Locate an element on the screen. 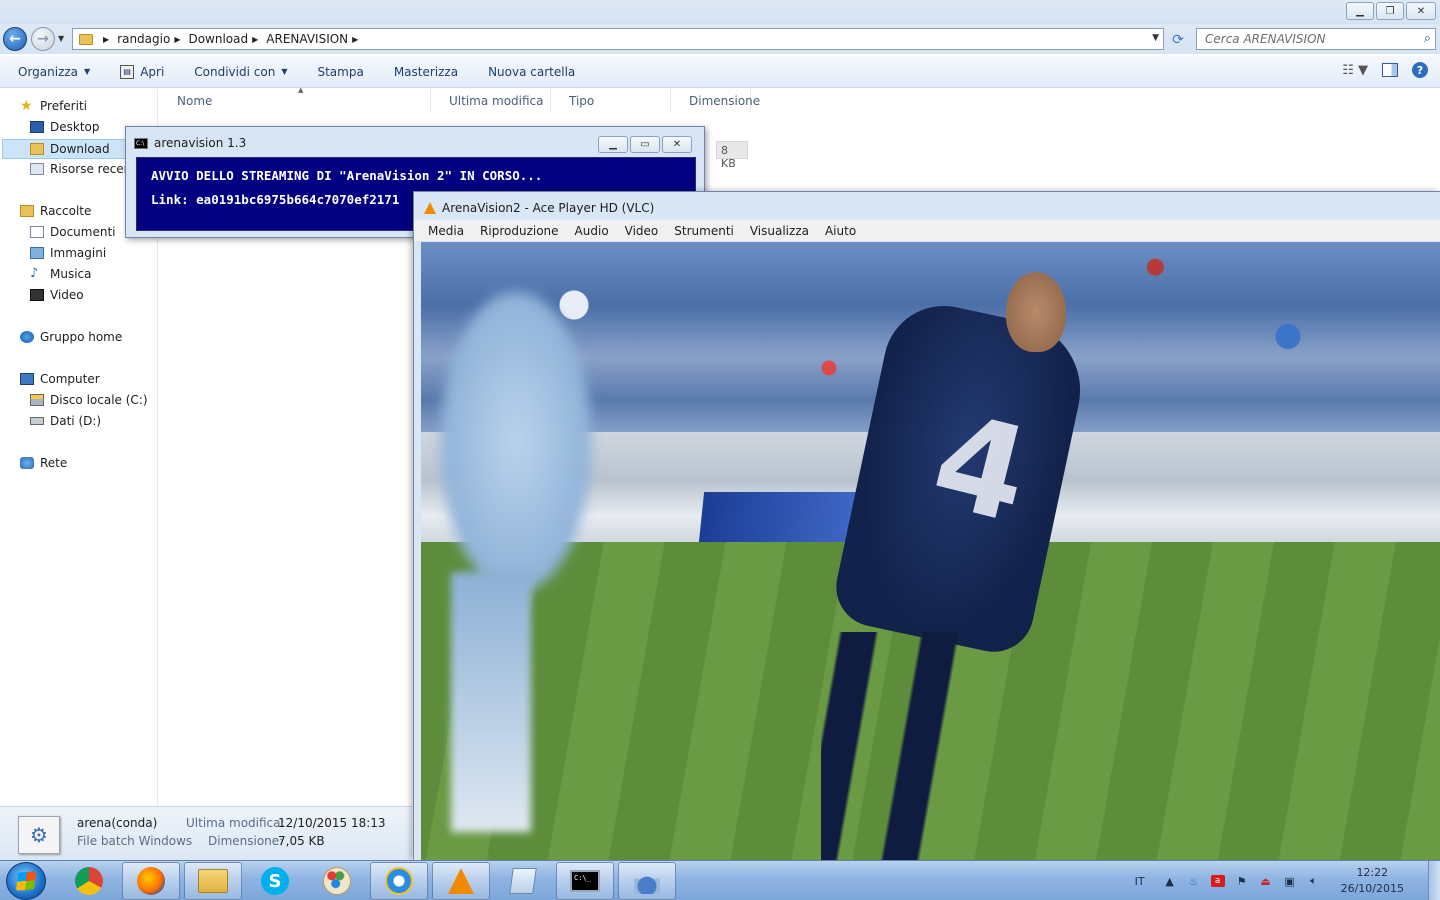  column-name: Nome is located at coordinates (295, 101).